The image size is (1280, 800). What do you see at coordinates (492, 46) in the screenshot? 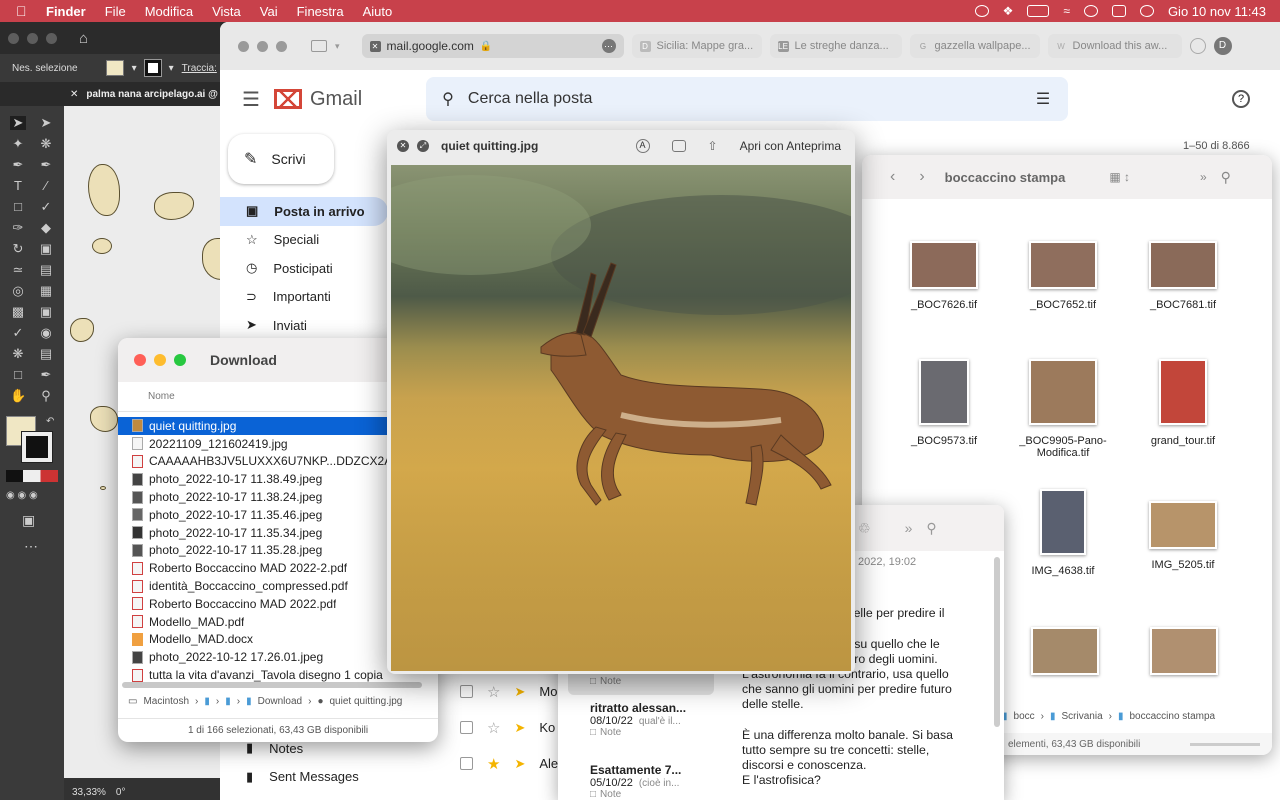
I see `tab-gmail: ✕ mail.google.com 🔒 ⋯` at bounding box center [492, 46].